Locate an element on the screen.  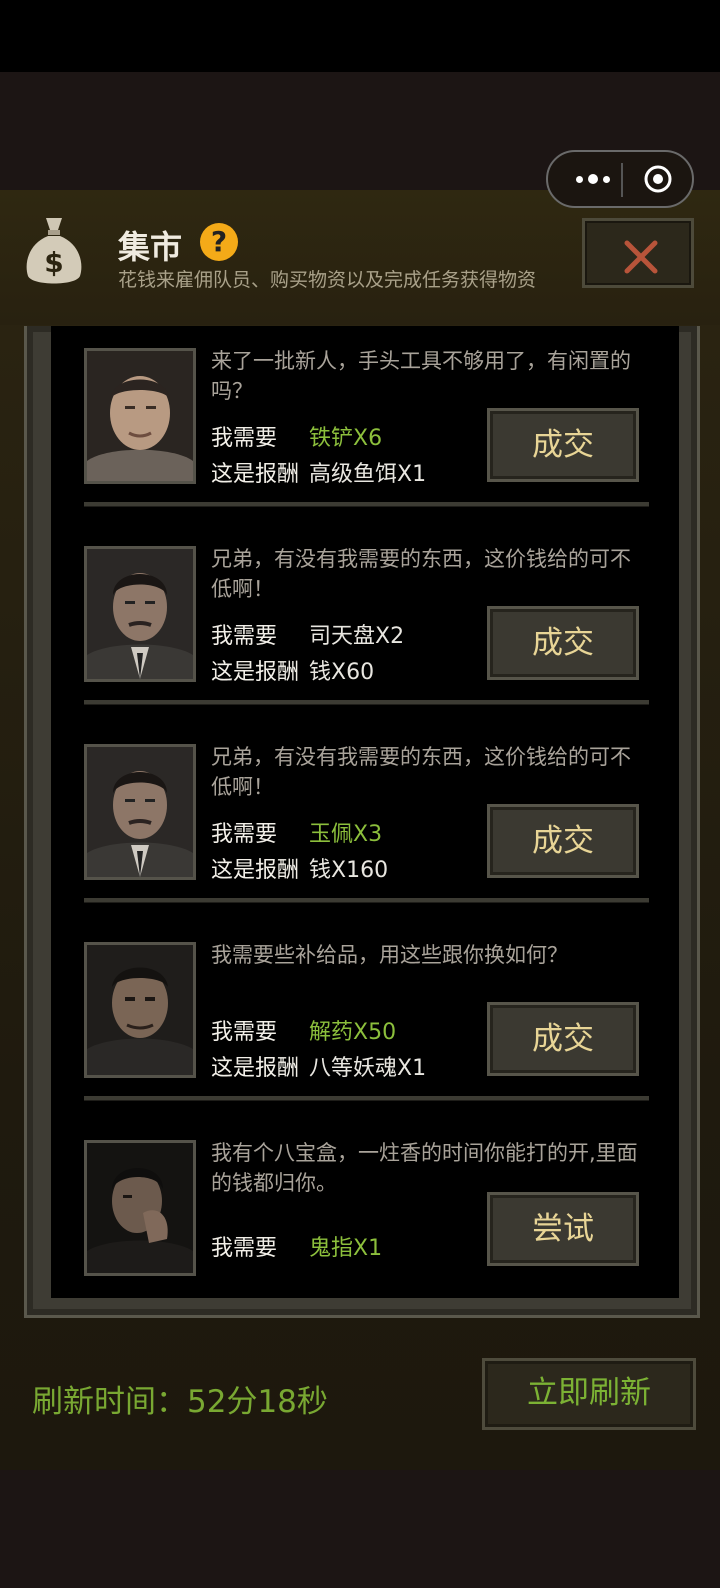
status-bar is located at coordinates (360, 36).